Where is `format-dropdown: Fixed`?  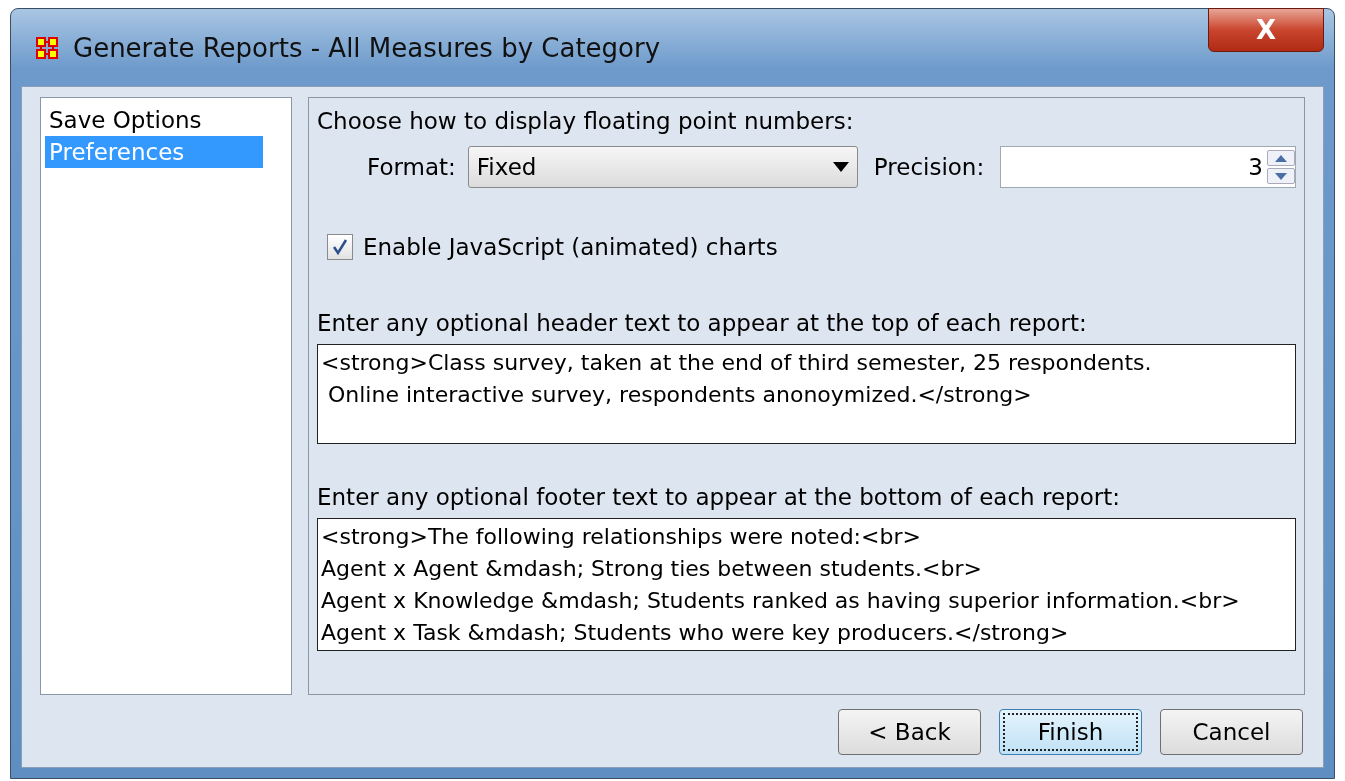 format-dropdown: Fixed is located at coordinates (662, 167).